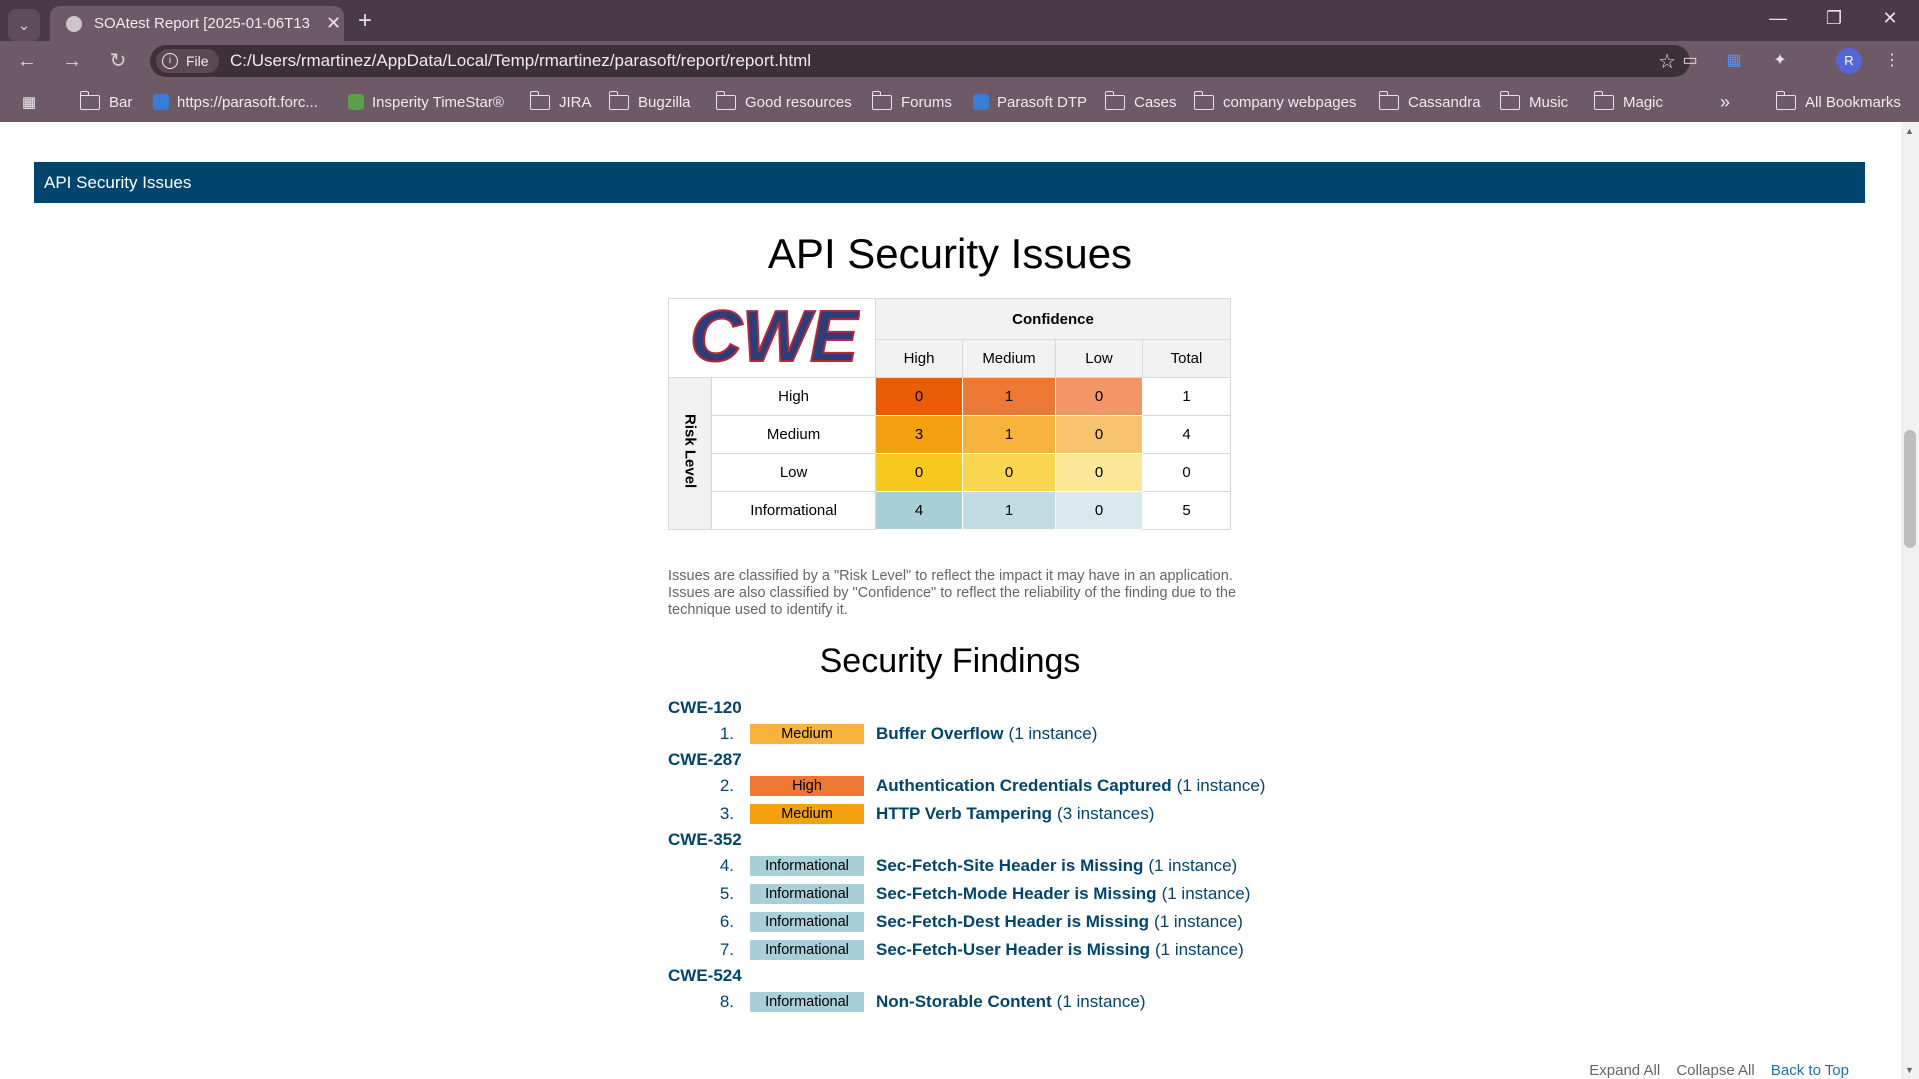  Describe the element at coordinates (1118, 734) in the screenshot. I see `finding-item: 1. Medium Buffer Overflow (1 instance)` at that location.